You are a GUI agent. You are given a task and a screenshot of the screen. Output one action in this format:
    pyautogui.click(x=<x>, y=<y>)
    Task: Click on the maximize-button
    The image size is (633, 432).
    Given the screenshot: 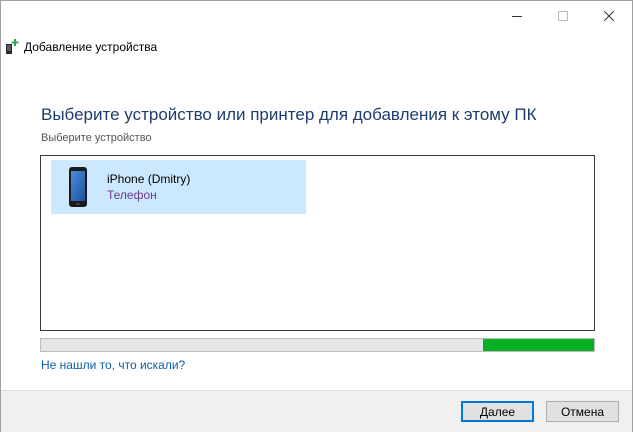 What is the action you would take?
    pyautogui.click(x=563, y=16)
    